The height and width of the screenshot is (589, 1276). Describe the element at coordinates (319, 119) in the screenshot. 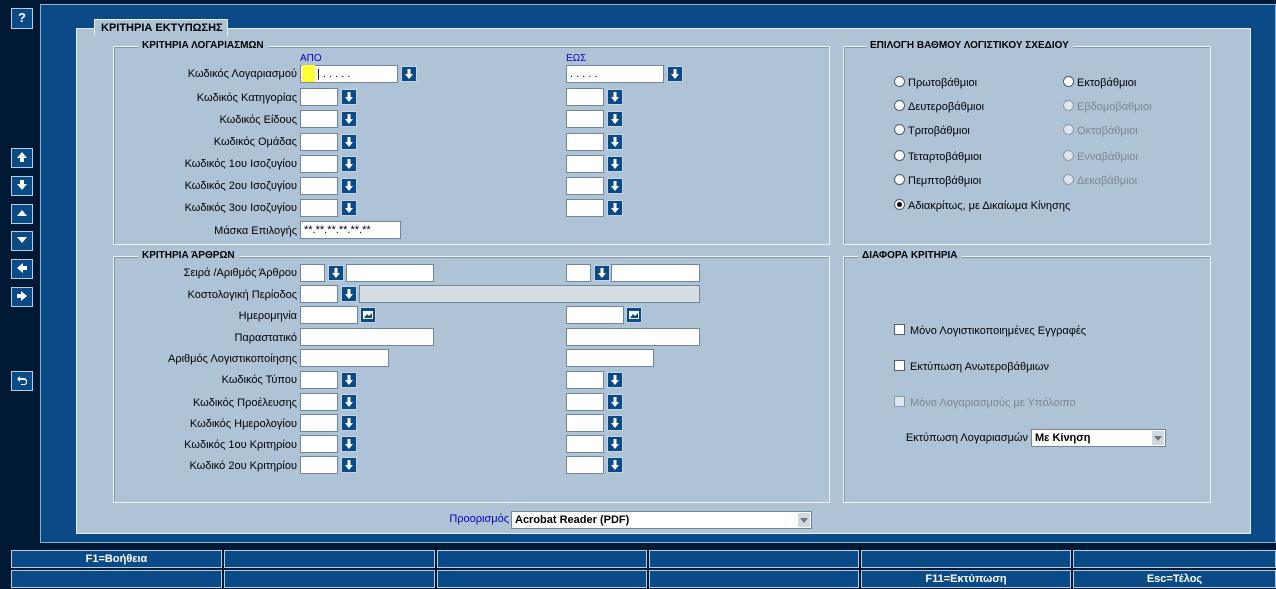

I see `type-code-from-input` at that location.